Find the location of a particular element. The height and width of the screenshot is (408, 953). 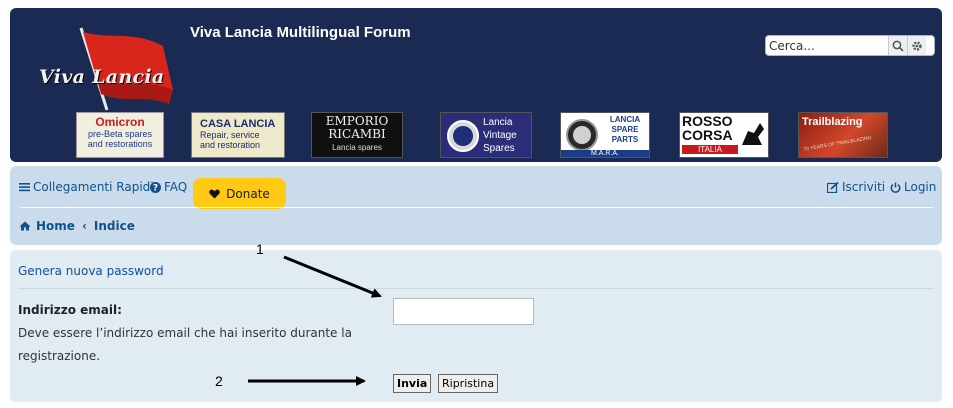

banner-line: ITALIA is located at coordinates (710, 149).